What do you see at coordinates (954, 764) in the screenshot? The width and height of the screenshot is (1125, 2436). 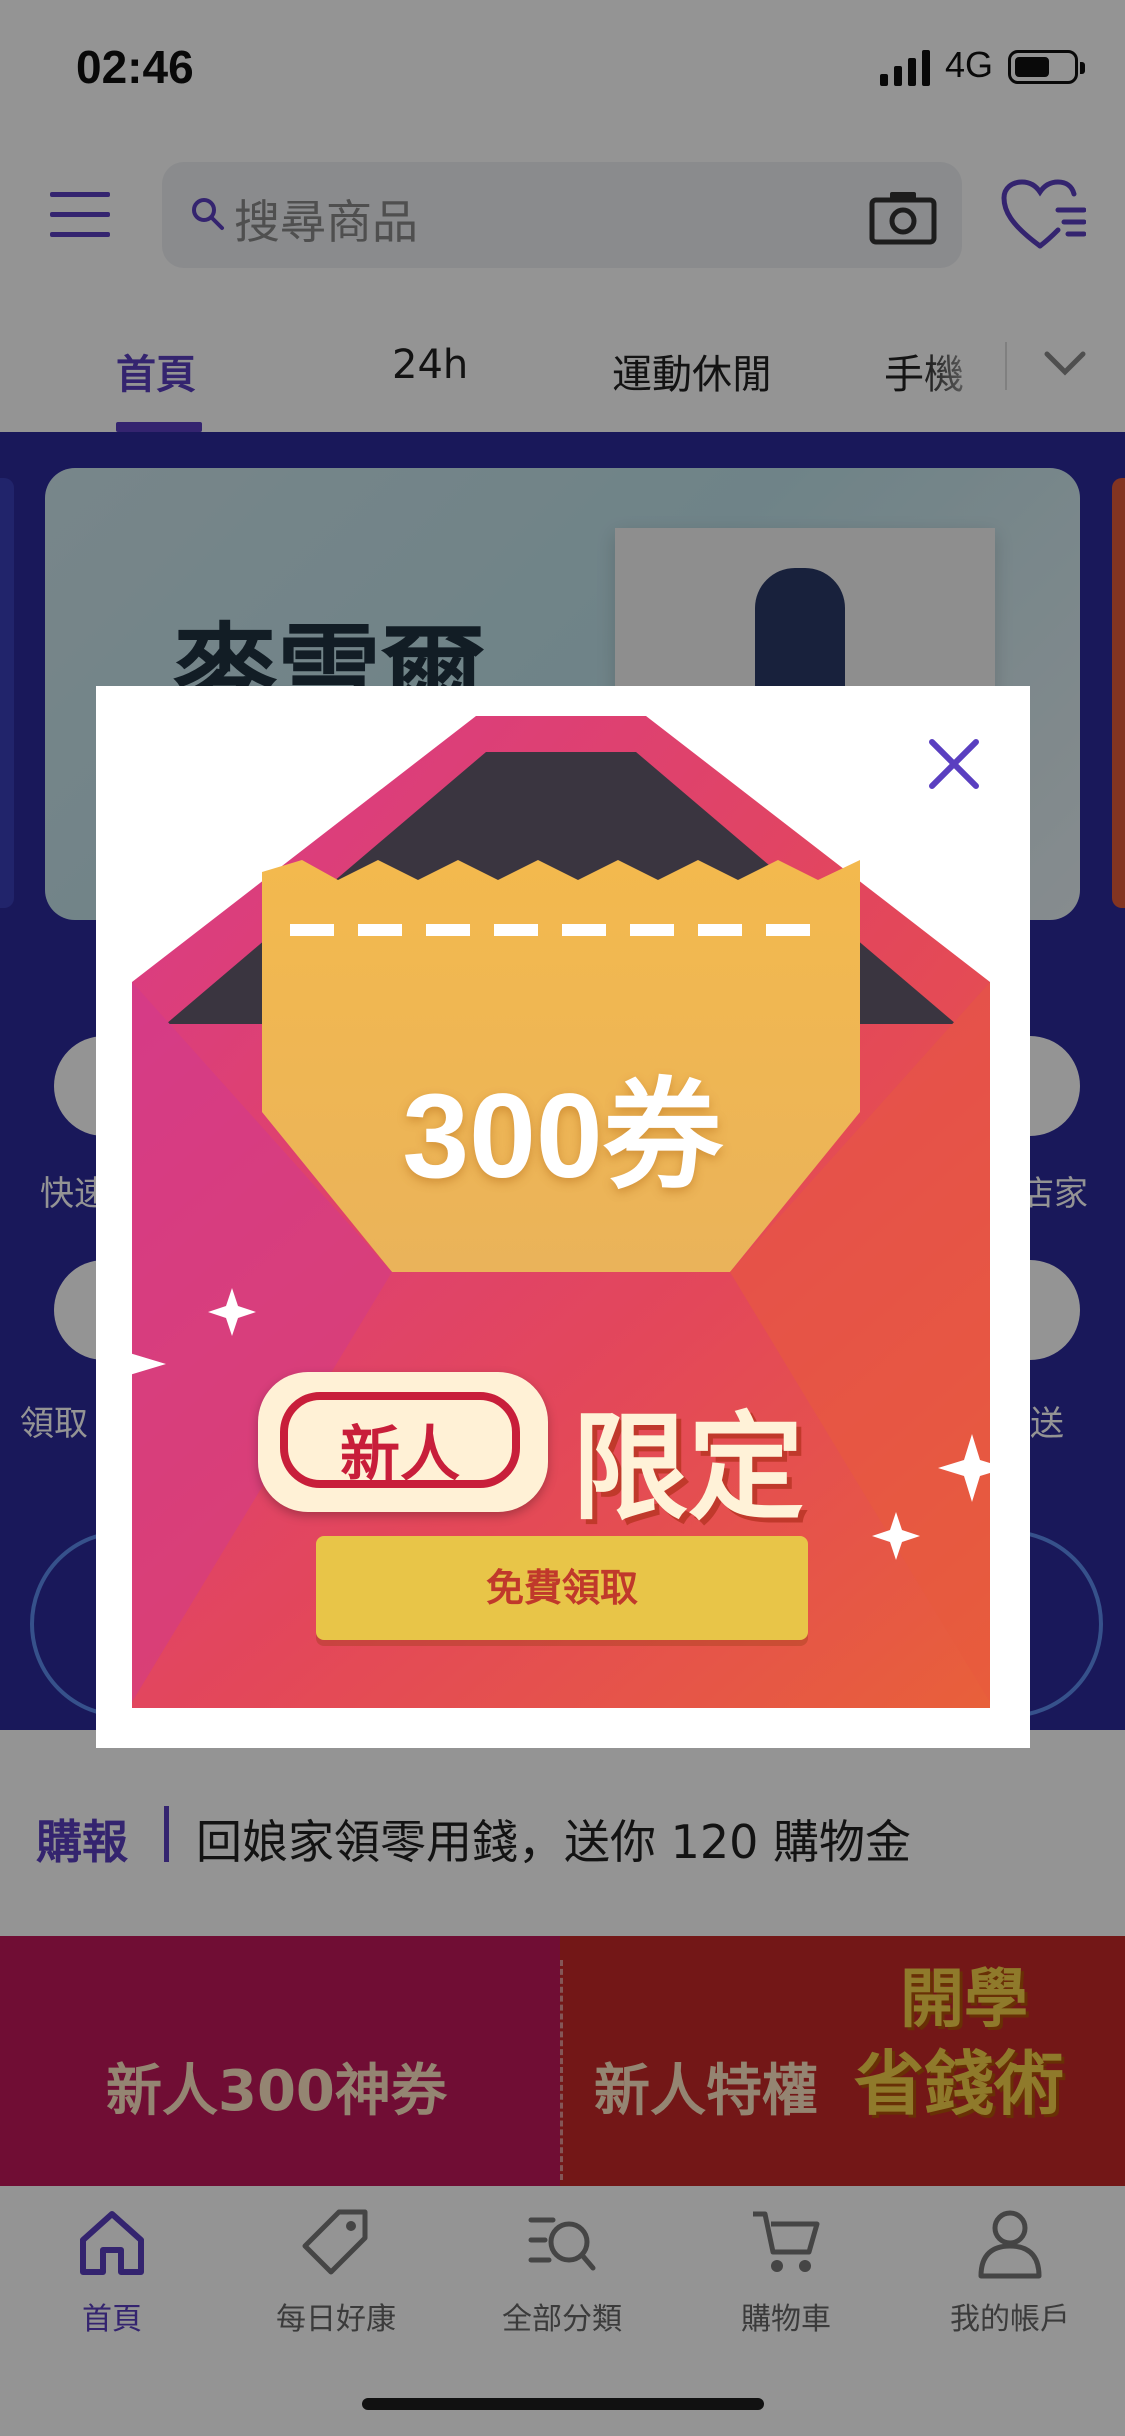 I see `close-icon` at bounding box center [954, 764].